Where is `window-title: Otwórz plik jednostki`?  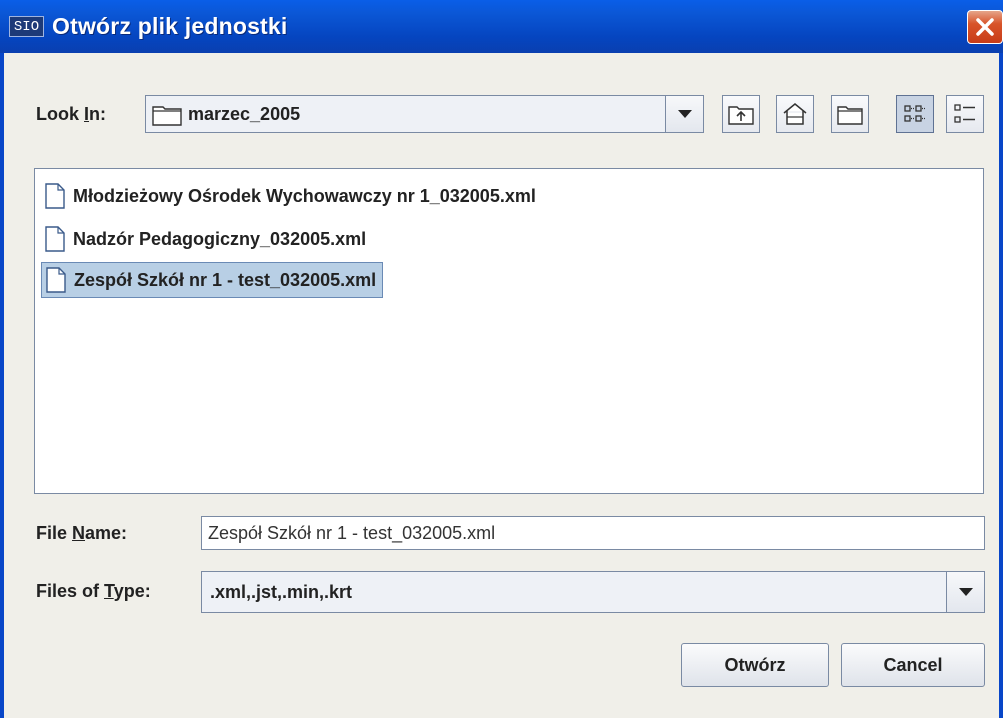 window-title: Otwórz plik jednostki is located at coordinates (170, 26).